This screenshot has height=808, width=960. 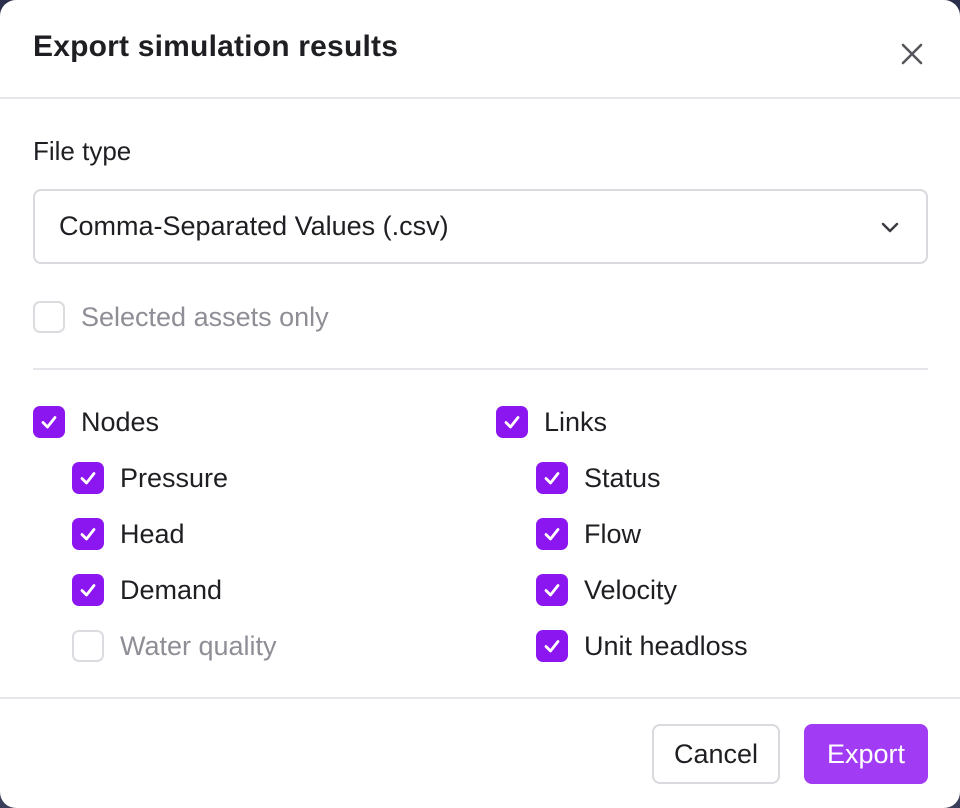 I want to click on head-label: Head, so click(x=152, y=533).